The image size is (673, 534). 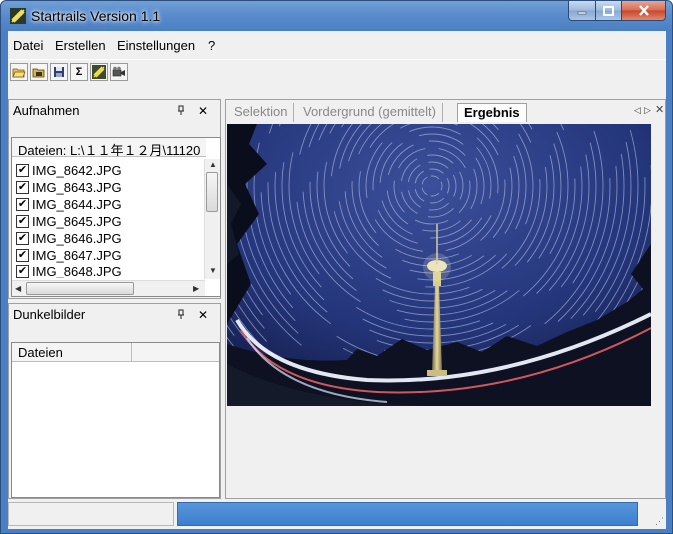 I want to click on file-row: ✔ IMG_8648.JPG, so click(x=69, y=271).